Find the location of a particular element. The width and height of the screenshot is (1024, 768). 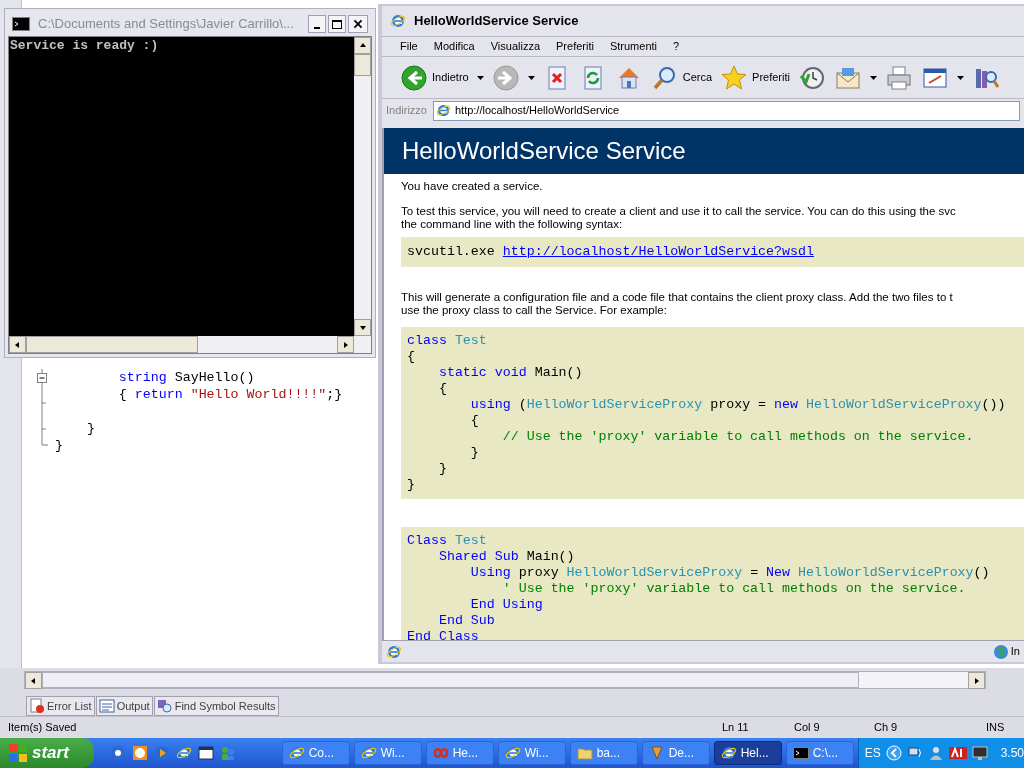

menu-item: Modifica is located at coordinates (454, 46).